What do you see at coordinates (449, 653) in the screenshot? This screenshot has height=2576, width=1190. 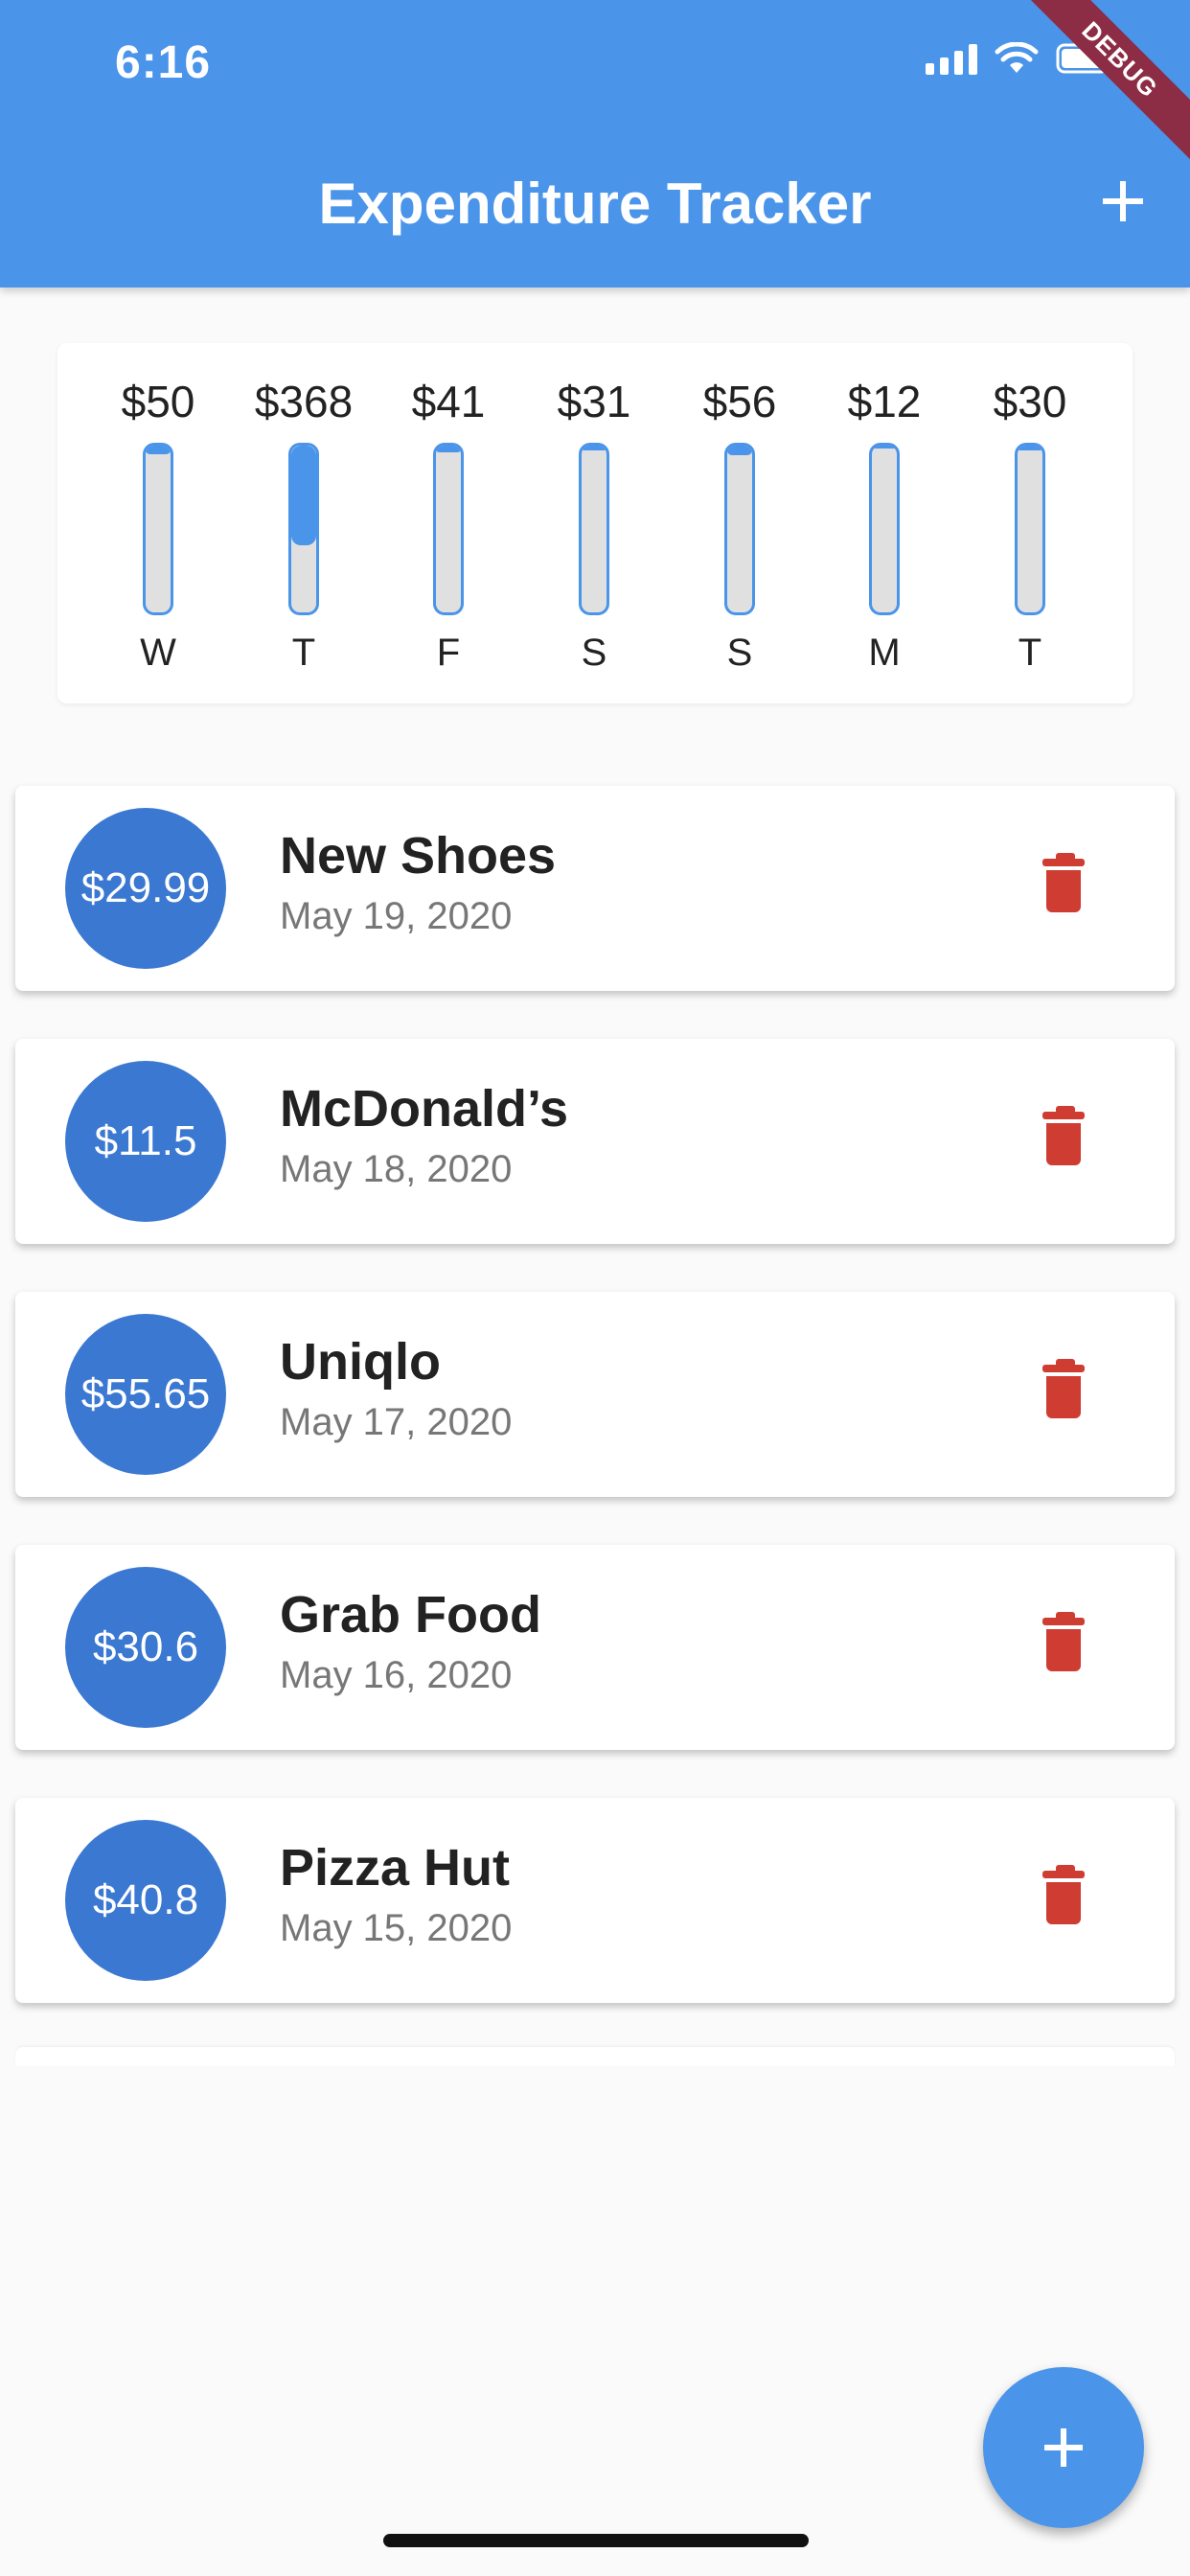 I see `bar-day-label: F` at bounding box center [449, 653].